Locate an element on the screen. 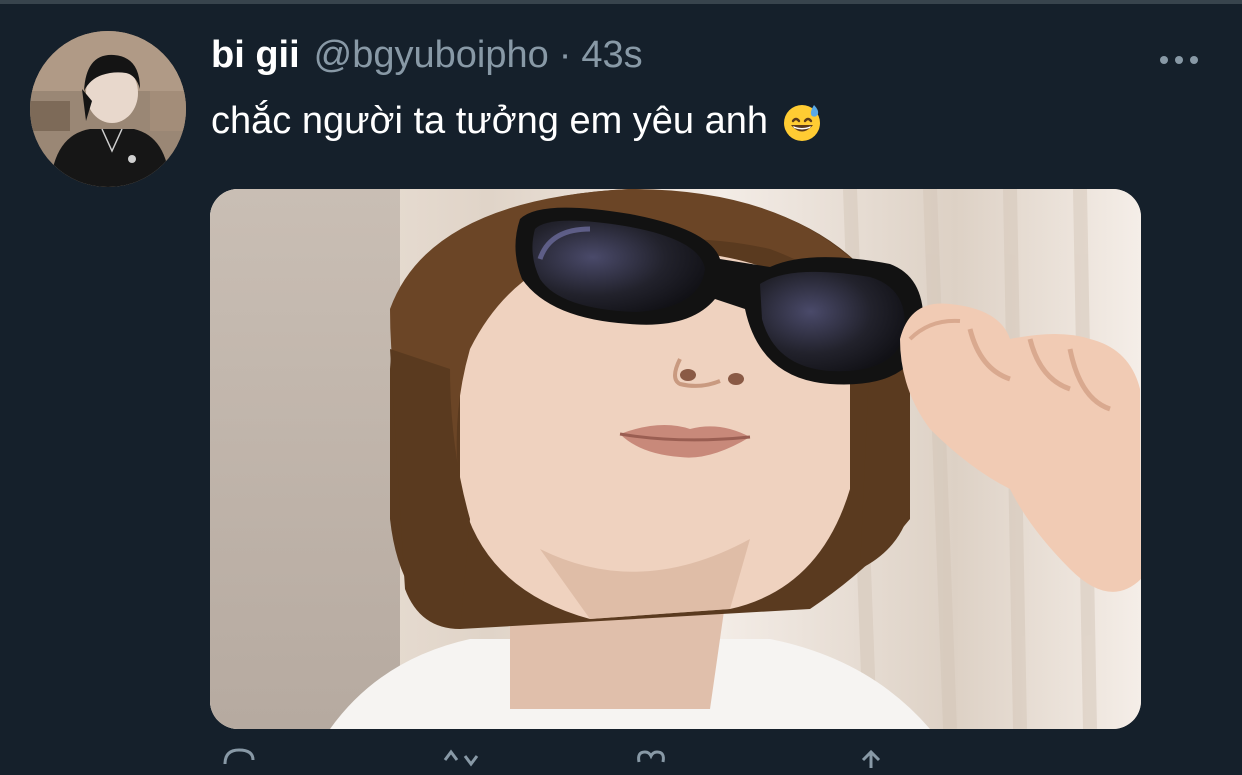 The image size is (1242, 775). like-button is located at coordinates (651, 758).